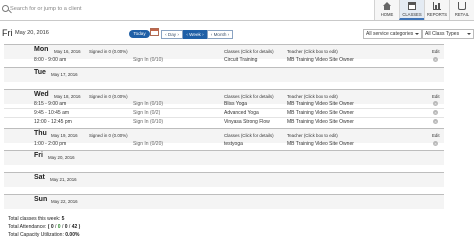  I want to click on sign-in-link: Sign In (0/20), so click(148, 144).